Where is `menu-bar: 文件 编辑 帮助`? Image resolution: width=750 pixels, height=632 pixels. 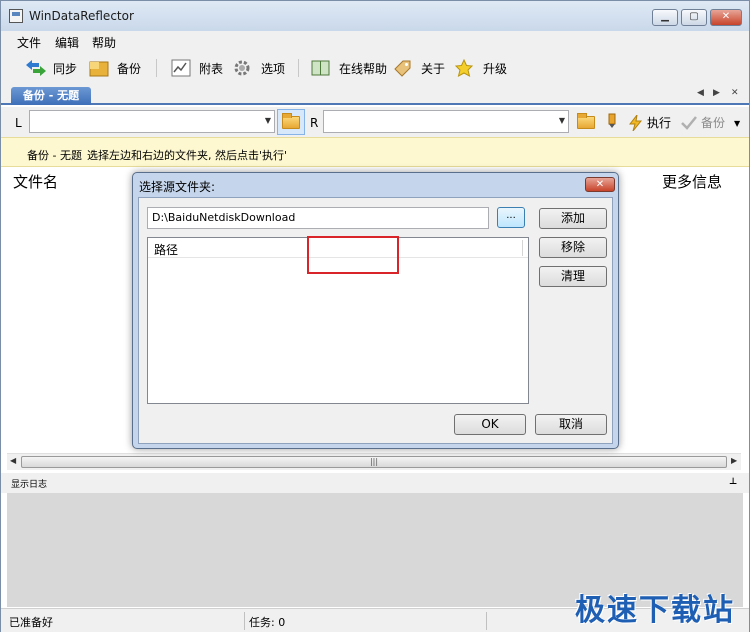 menu-bar: 文件 编辑 帮助 is located at coordinates (375, 41).